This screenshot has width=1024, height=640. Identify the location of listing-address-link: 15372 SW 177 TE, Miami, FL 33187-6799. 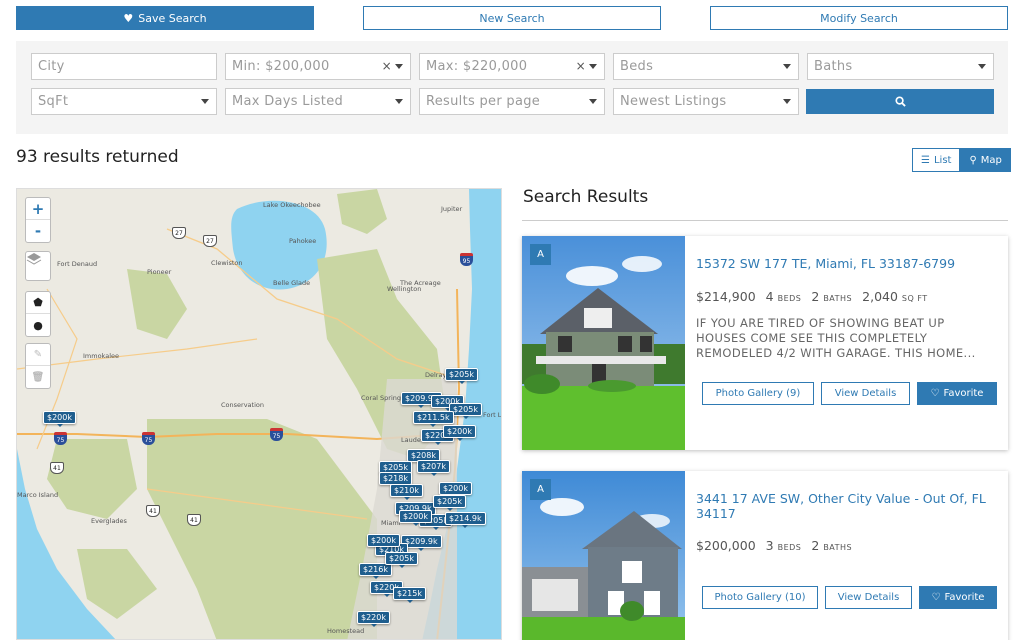
(846, 263).